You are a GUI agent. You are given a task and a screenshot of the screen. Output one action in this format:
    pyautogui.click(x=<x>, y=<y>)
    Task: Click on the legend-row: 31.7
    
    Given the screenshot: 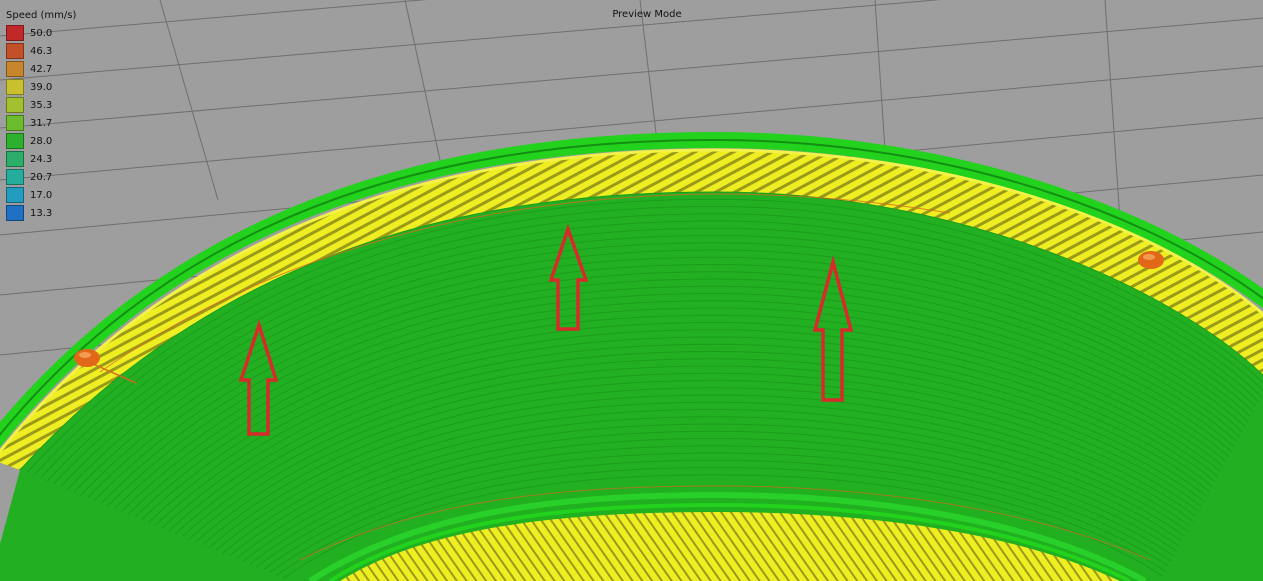 What is the action you would take?
    pyautogui.click(x=41, y=123)
    